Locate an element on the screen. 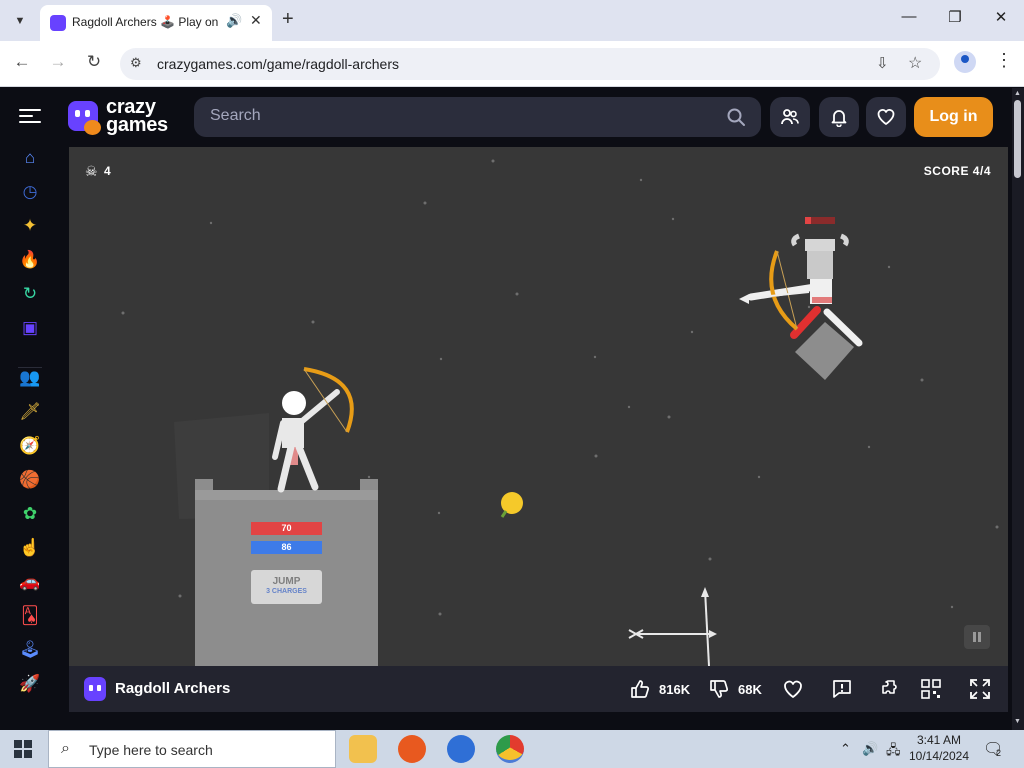 This screenshot has width=1024, height=768. qr-code-button is located at coordinates (931, 689).